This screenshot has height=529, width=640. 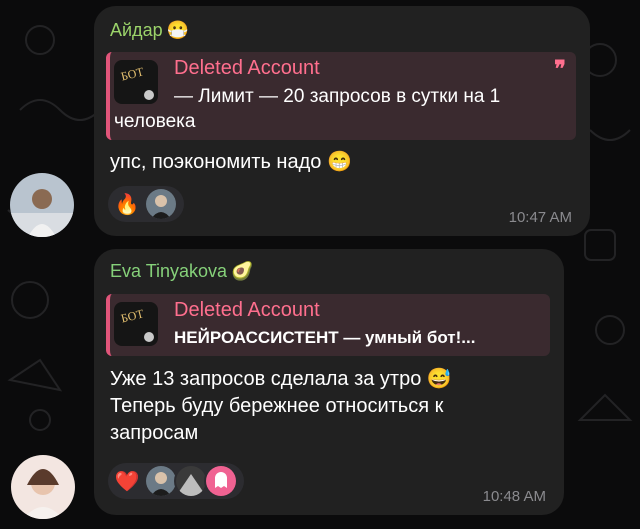 What do you see at coordinates (43, 487) in the screenshot?
I see `avatar-eva` at bounding box center [43, 487].